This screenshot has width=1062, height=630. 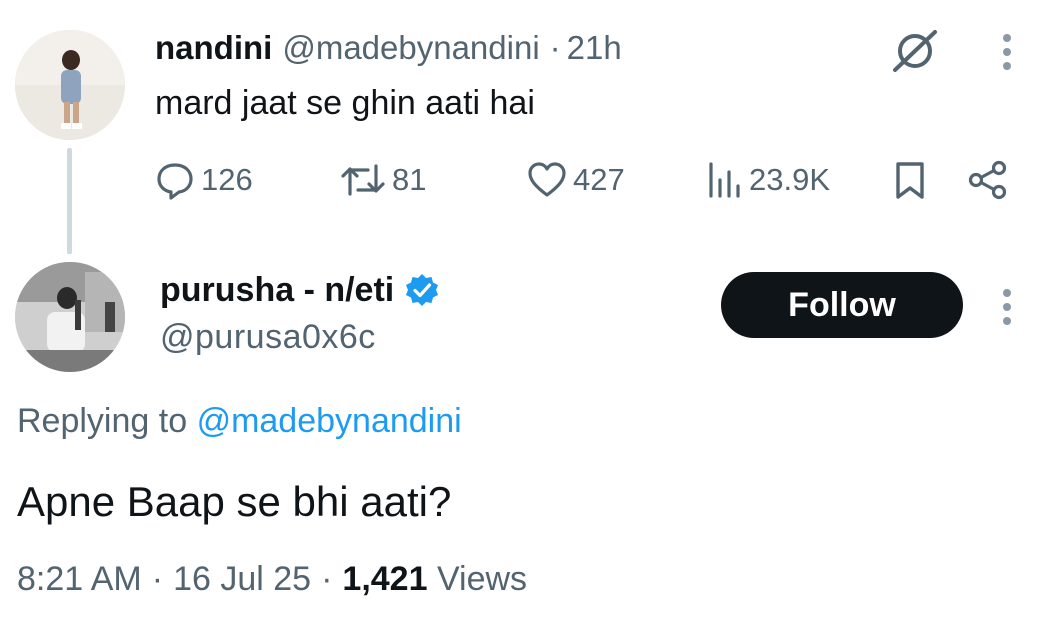 I want to click on main-more-button, so click(x=1007, y=307).